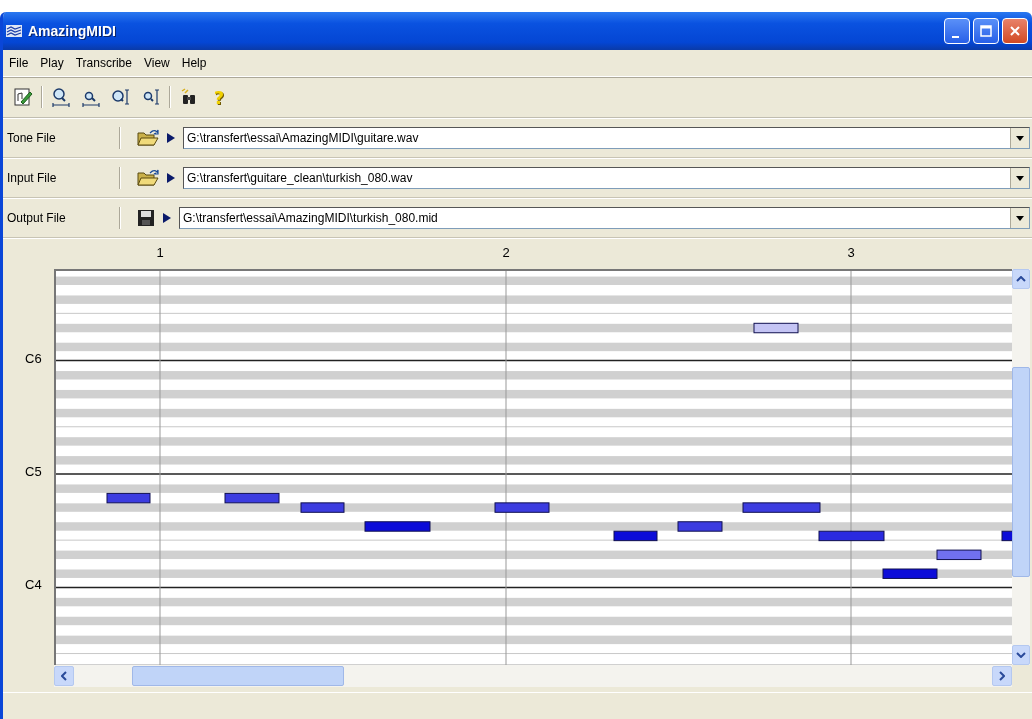 The width and height of the screenshot is (1032, 719). Describe the element at coordinates (606, 138) in the screenshot. I see `file-path-field: G:\transfert\essai\AmazingMIDI\guitare.wav` at that location.